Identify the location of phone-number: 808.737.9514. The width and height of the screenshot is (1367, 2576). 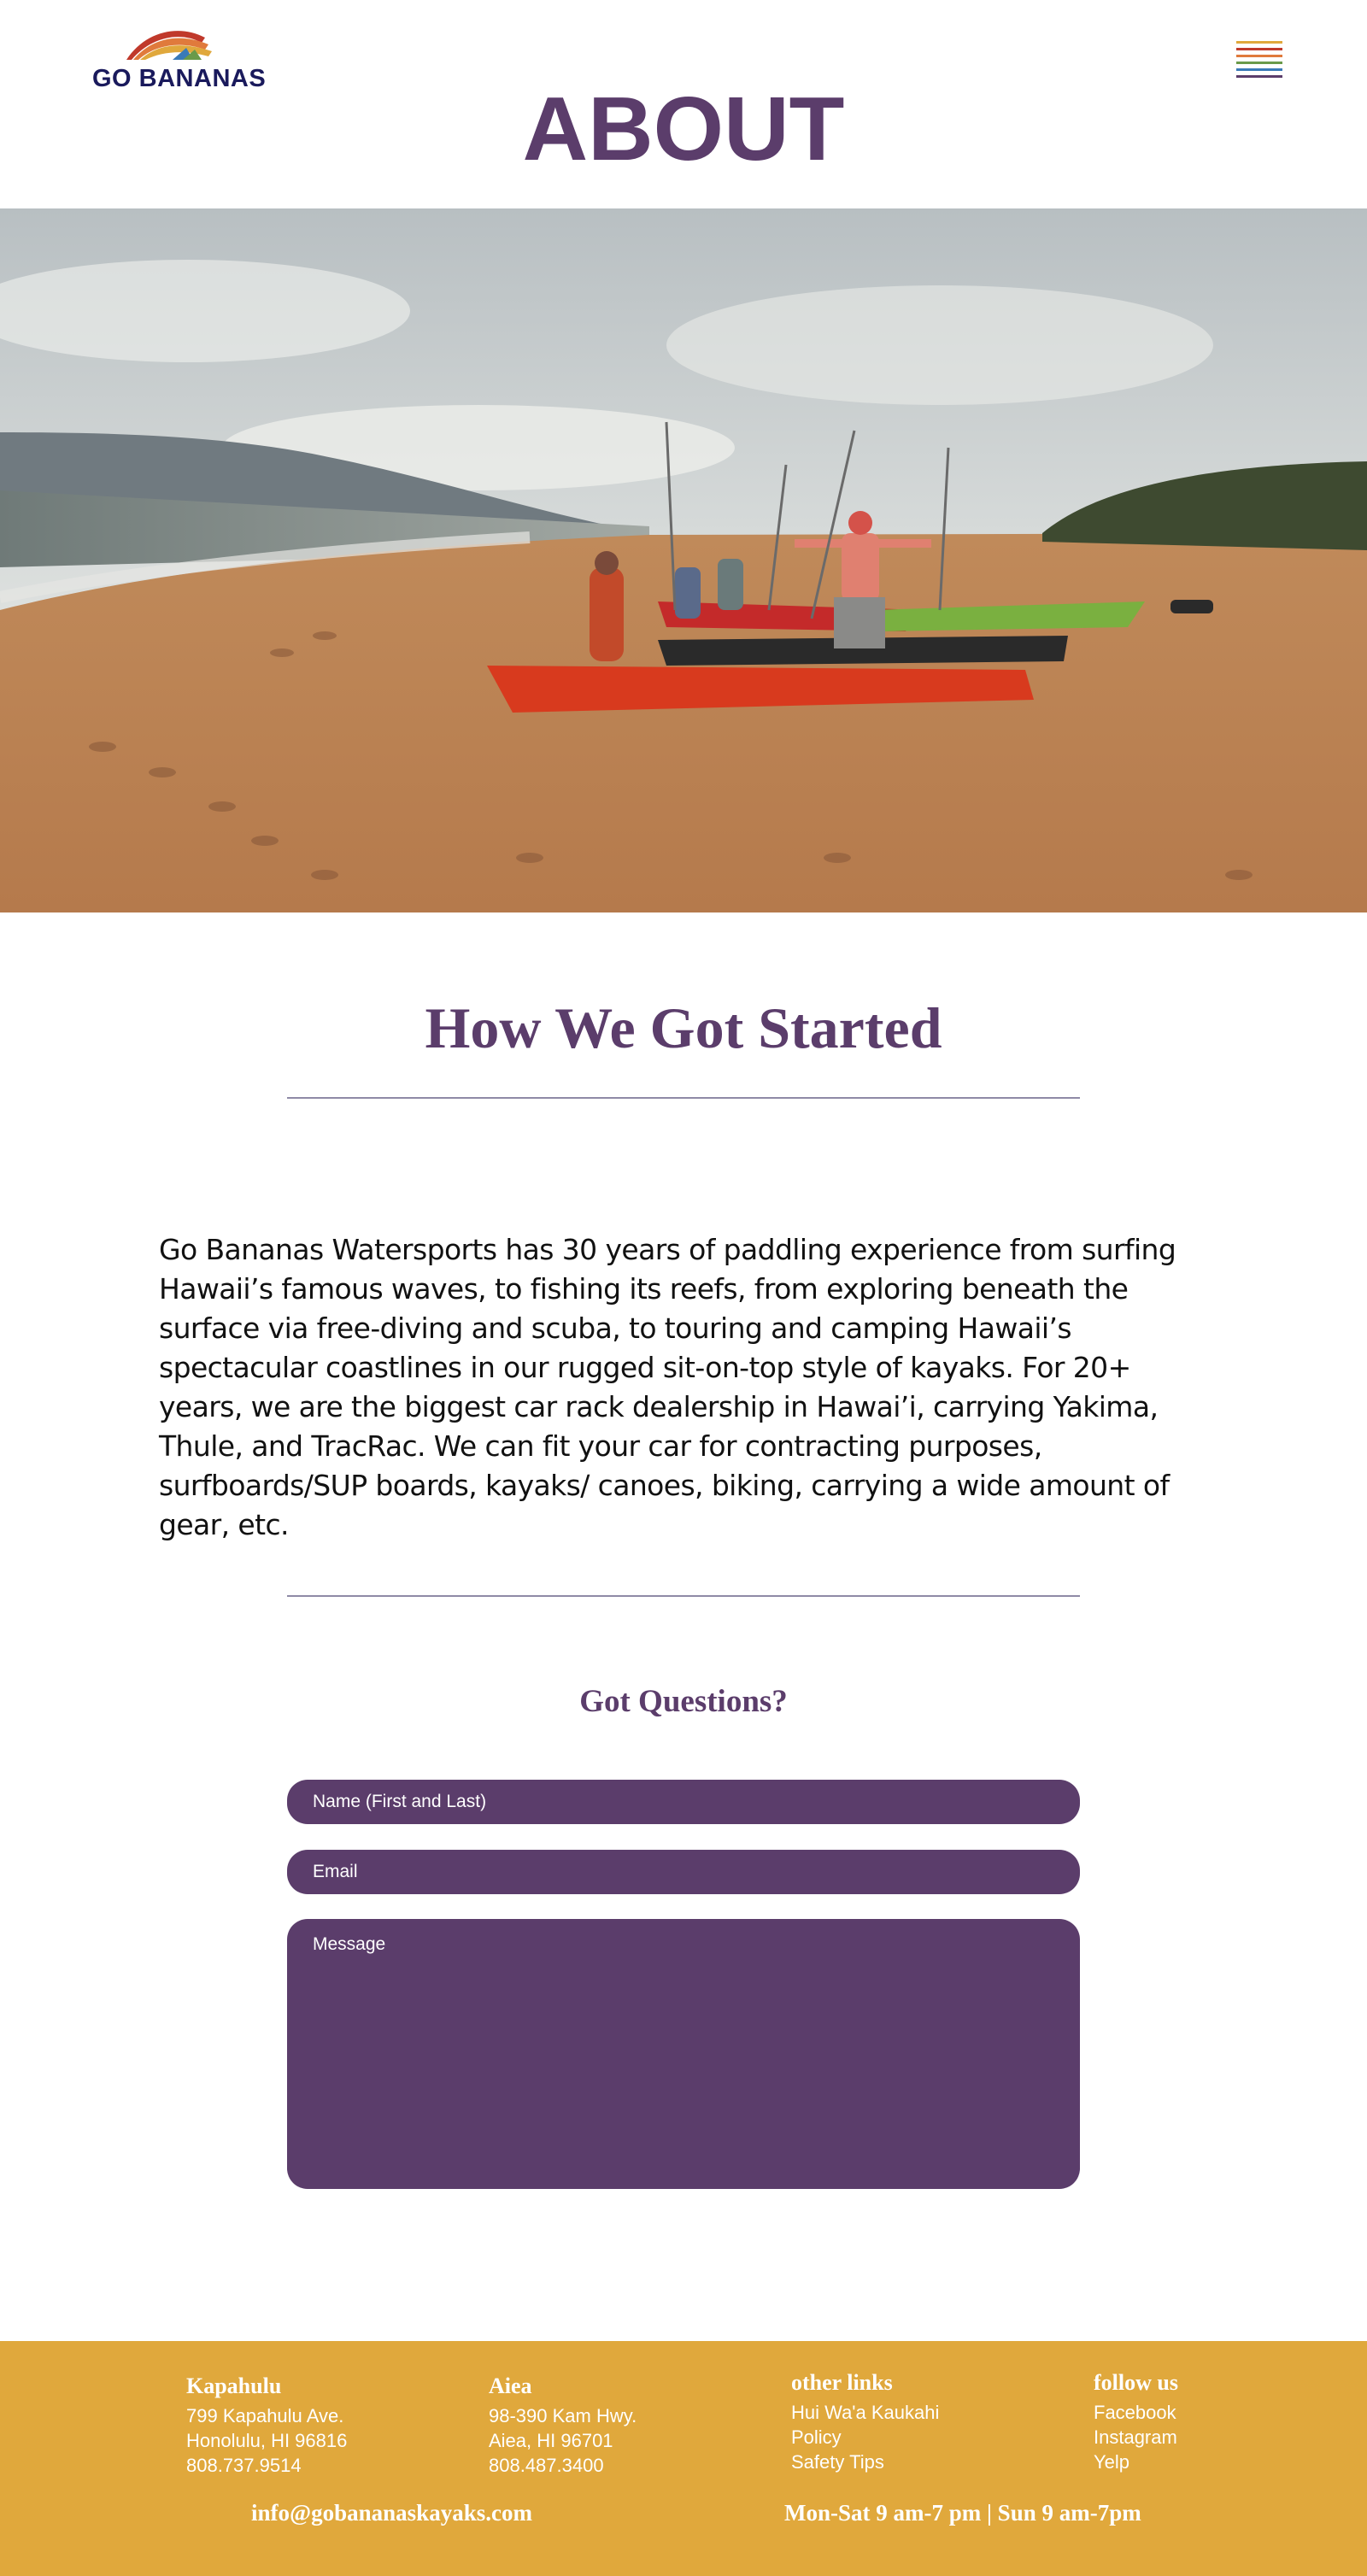
(266, 2465).